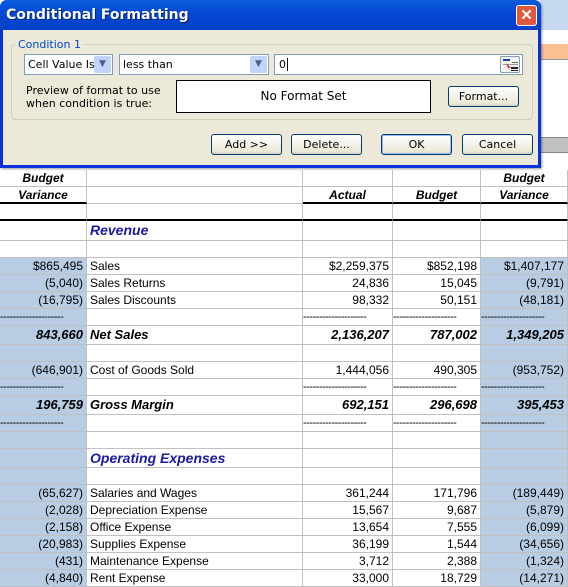 This screenshot has height=587, width=568. What do you see at coordinates (348, 405) in the screenshot?
I see `cell-actual: 692,151` at bounding box center [348, 405].